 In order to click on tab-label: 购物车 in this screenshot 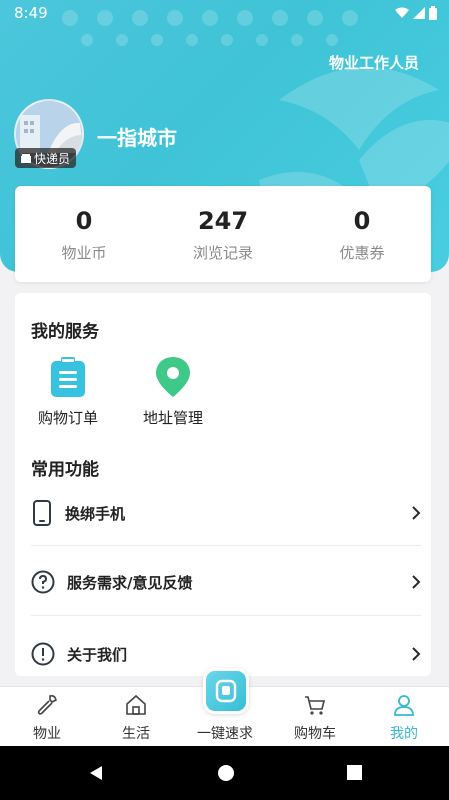, I will do `click(315, 734)`.